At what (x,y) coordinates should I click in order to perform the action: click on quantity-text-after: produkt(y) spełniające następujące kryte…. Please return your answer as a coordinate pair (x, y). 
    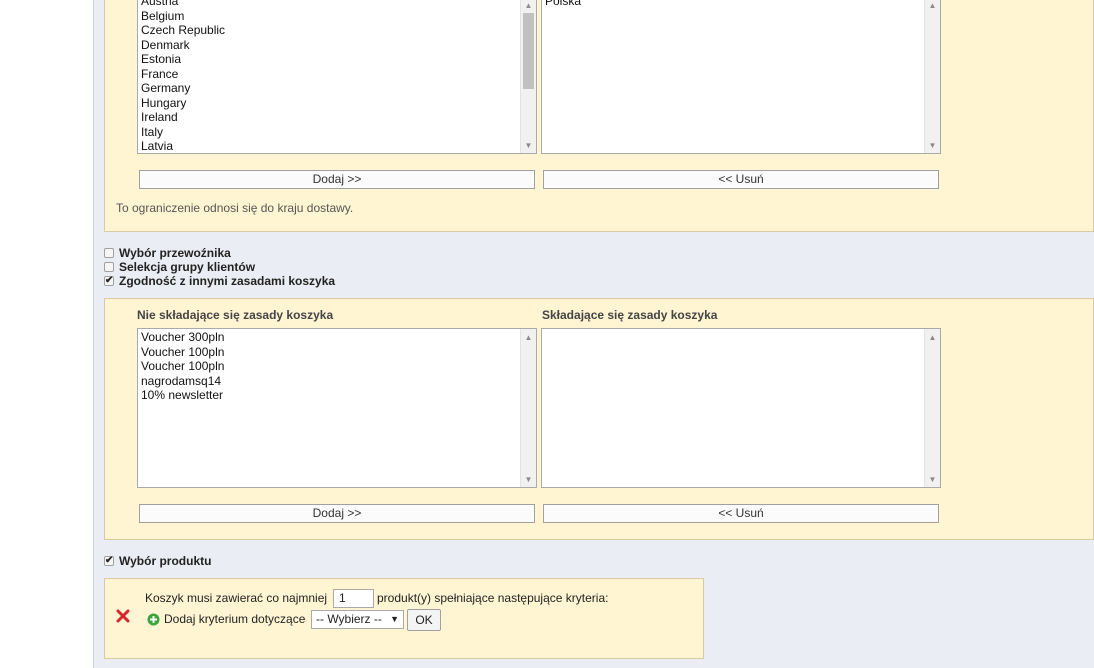
    Looking at the image, I should click on (493, 598).